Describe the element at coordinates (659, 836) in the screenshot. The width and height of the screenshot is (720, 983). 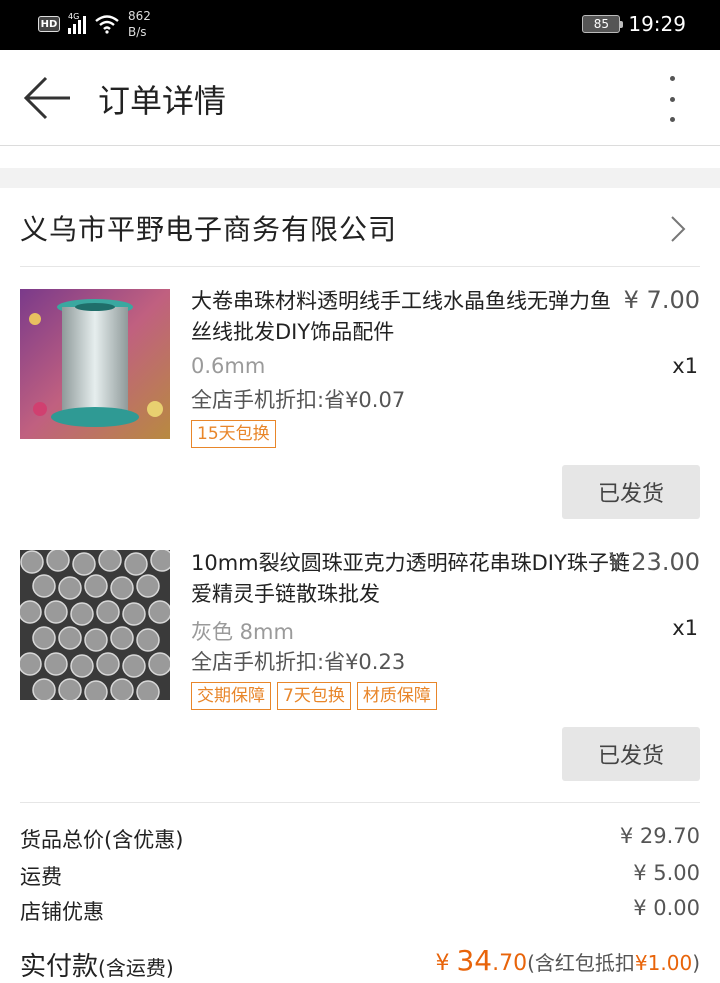
I see `goods-total-value: ¥ 29.70` at that location.